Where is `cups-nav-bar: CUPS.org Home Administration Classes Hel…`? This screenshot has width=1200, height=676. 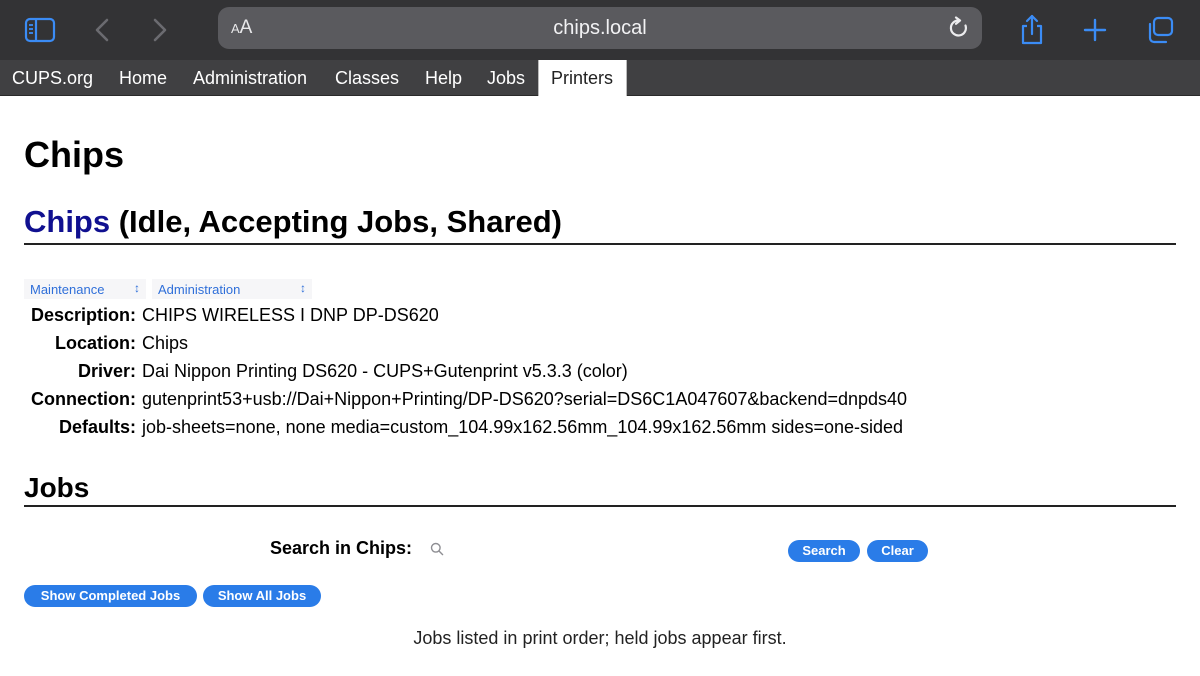
cups-nav-bar: CUPS.org Home Administration Classes Hel… is located at coordinates (600, 78).